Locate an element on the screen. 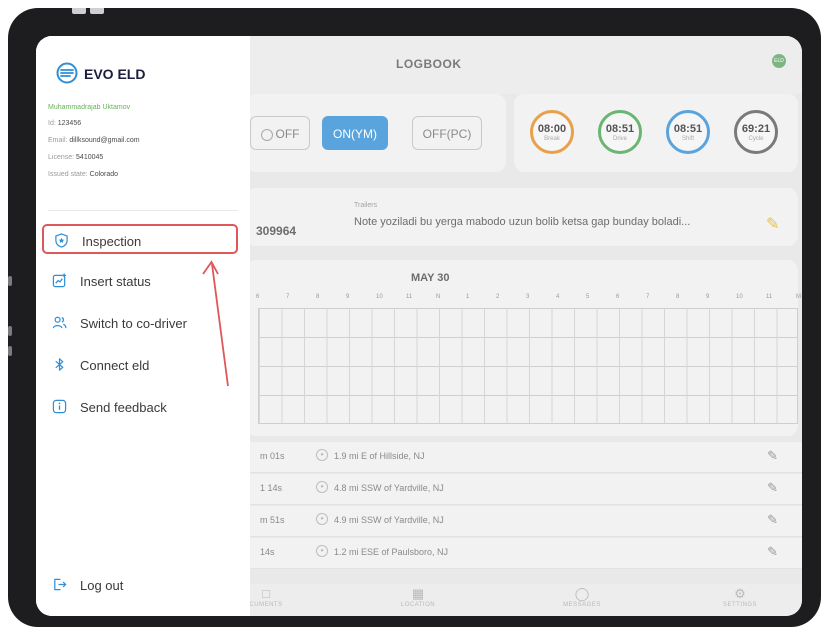 This screenshot has width=825, height=633. log-date: MAY 30 is located at coordinates (430, 278).